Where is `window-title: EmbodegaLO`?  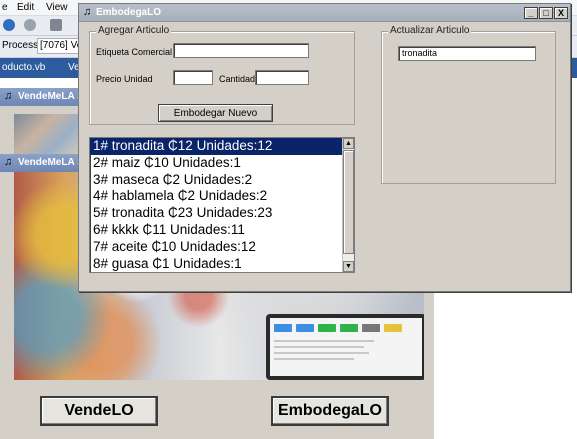
window-title: EmbodegaLO is located at coordinates (129, 12).